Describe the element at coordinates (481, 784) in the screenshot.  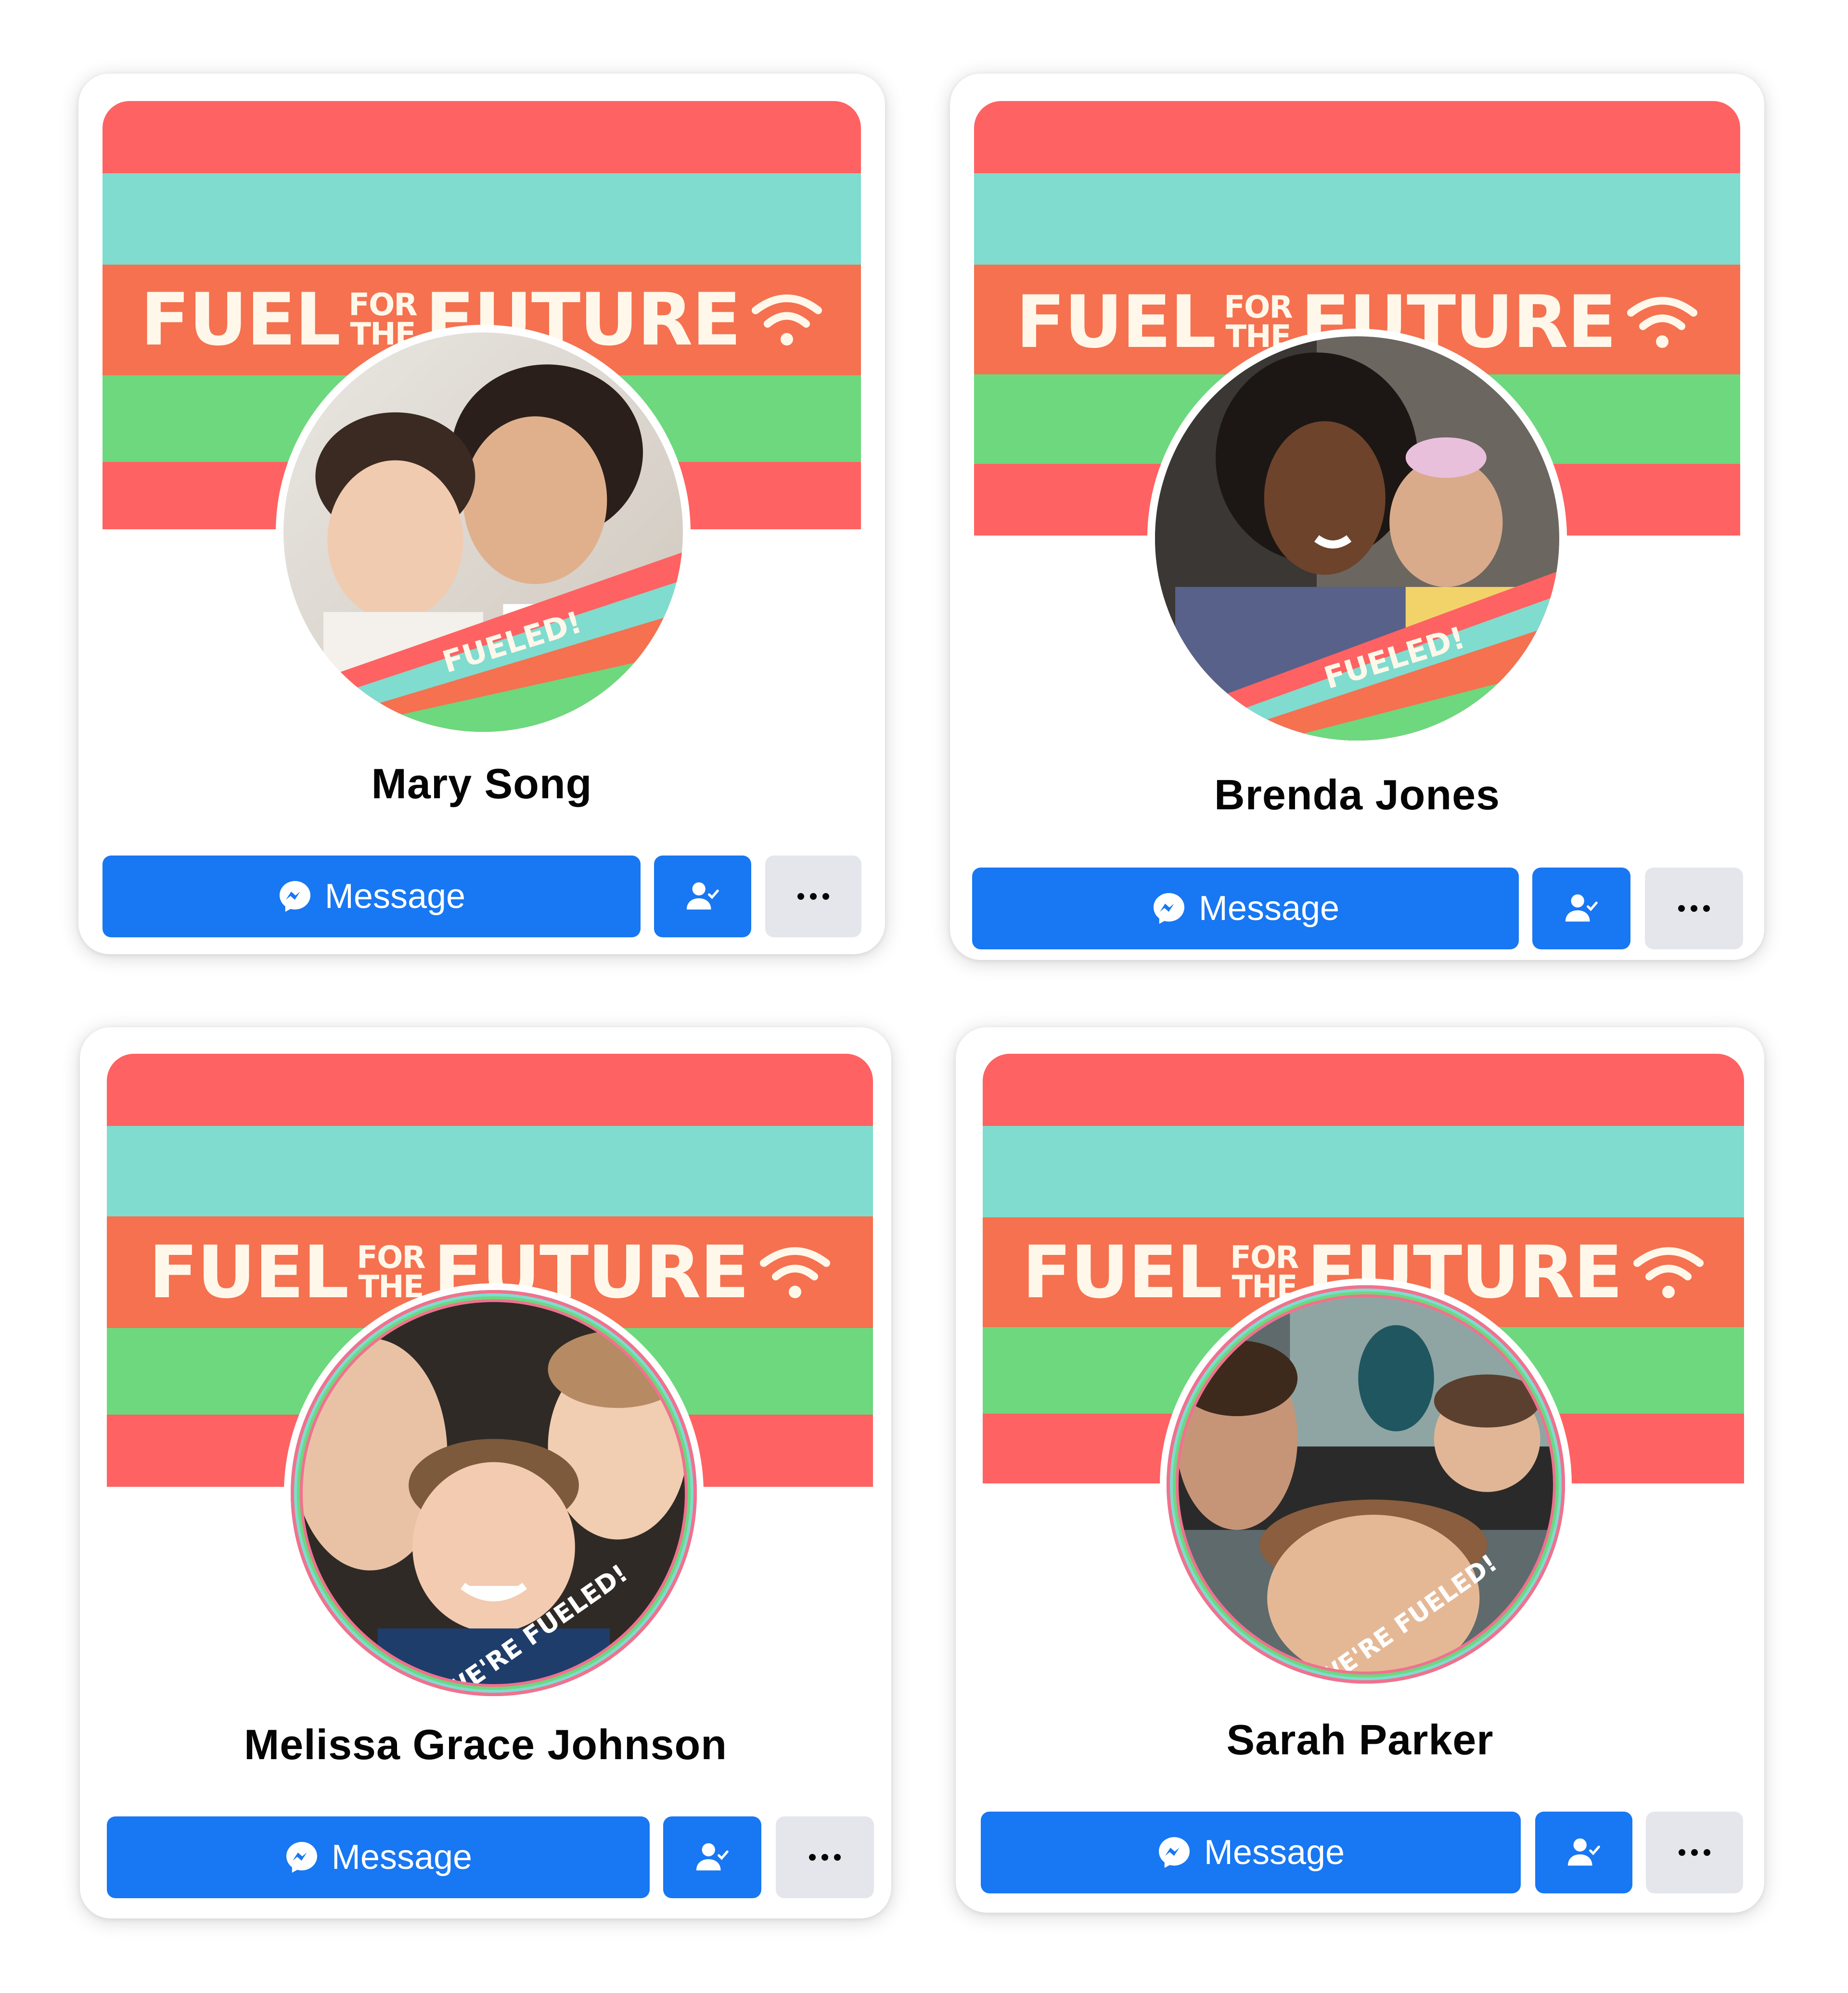
I see `profile-name: Mary Song` at that location.